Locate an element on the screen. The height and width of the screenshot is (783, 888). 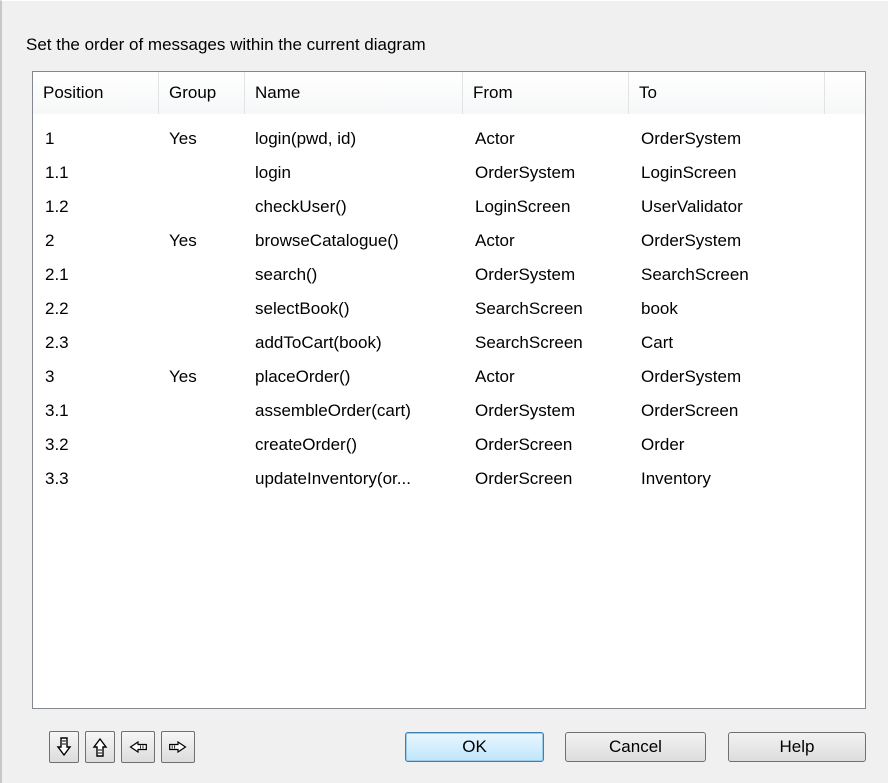
table-row: 3 Yes placeOrder() Actor OrderSystem is located at coordinates (449, 377).